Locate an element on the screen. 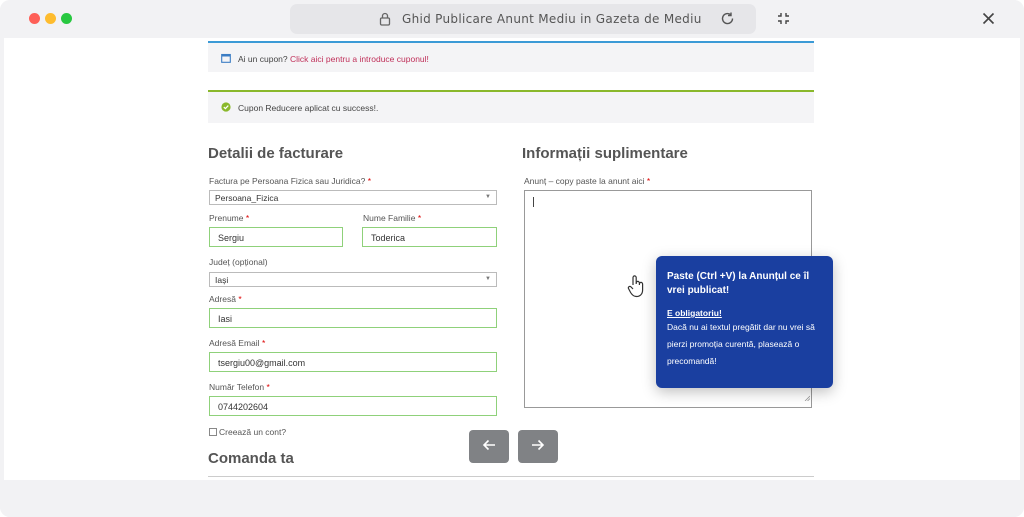 This screenshot has height=517, width=1024. create-account-row: Creează un cont? is located at coordinates (247, 432).